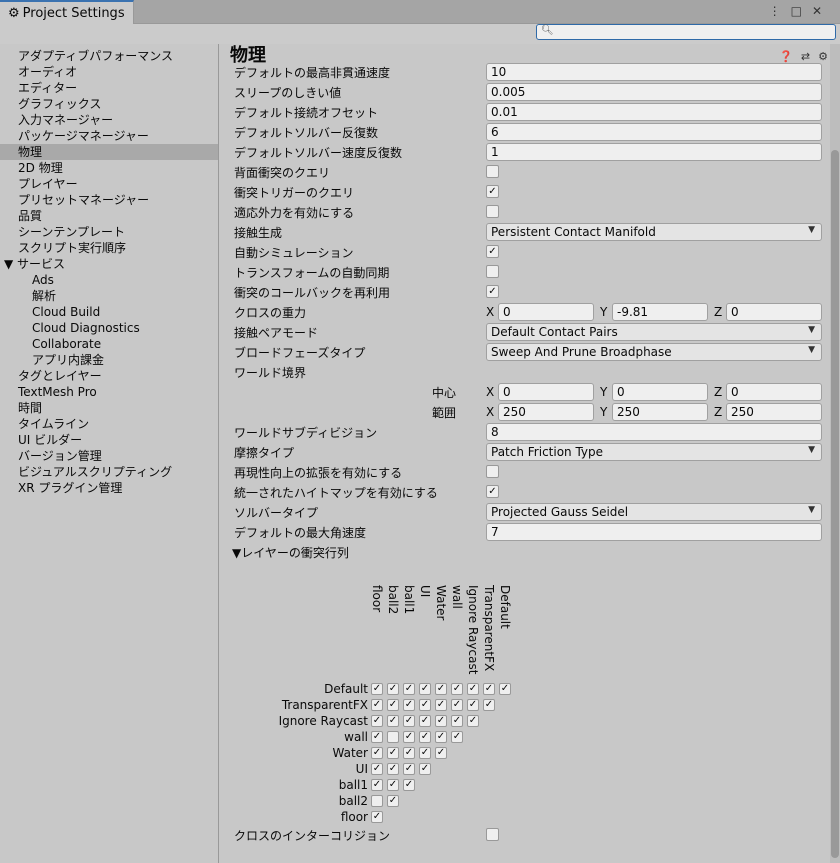  Describe the element at coordinates (109, 200) in the screenshot. I see `sidebar-item: プリセットマネージャー` at that location.